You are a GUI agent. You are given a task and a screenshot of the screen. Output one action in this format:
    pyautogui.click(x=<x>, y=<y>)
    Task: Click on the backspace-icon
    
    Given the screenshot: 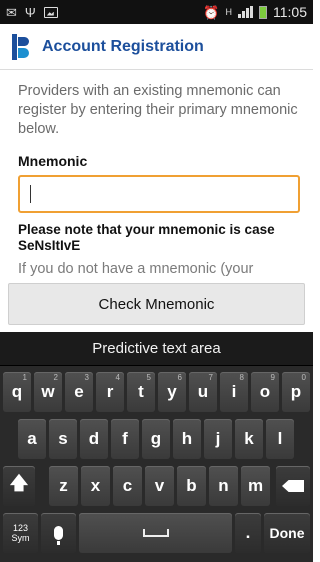 What is the action you would take?
    pyautogui.click(x=293, y=486)
    